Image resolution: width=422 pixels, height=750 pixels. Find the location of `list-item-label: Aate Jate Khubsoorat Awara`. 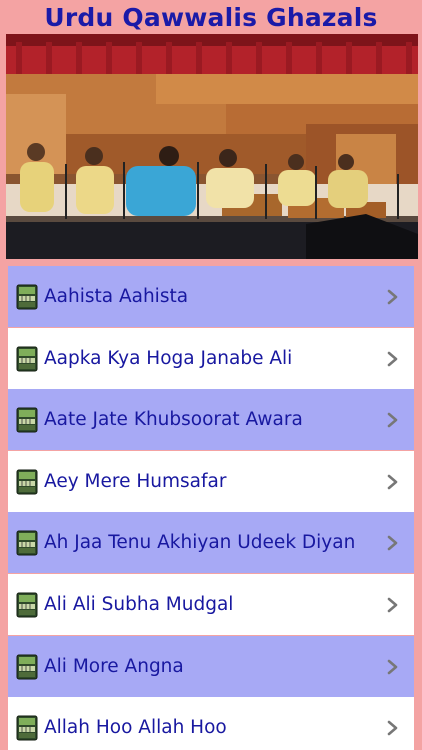

list-item-label: Aate Jate Khubsoorat Awara is located at coordinates (173, 419).